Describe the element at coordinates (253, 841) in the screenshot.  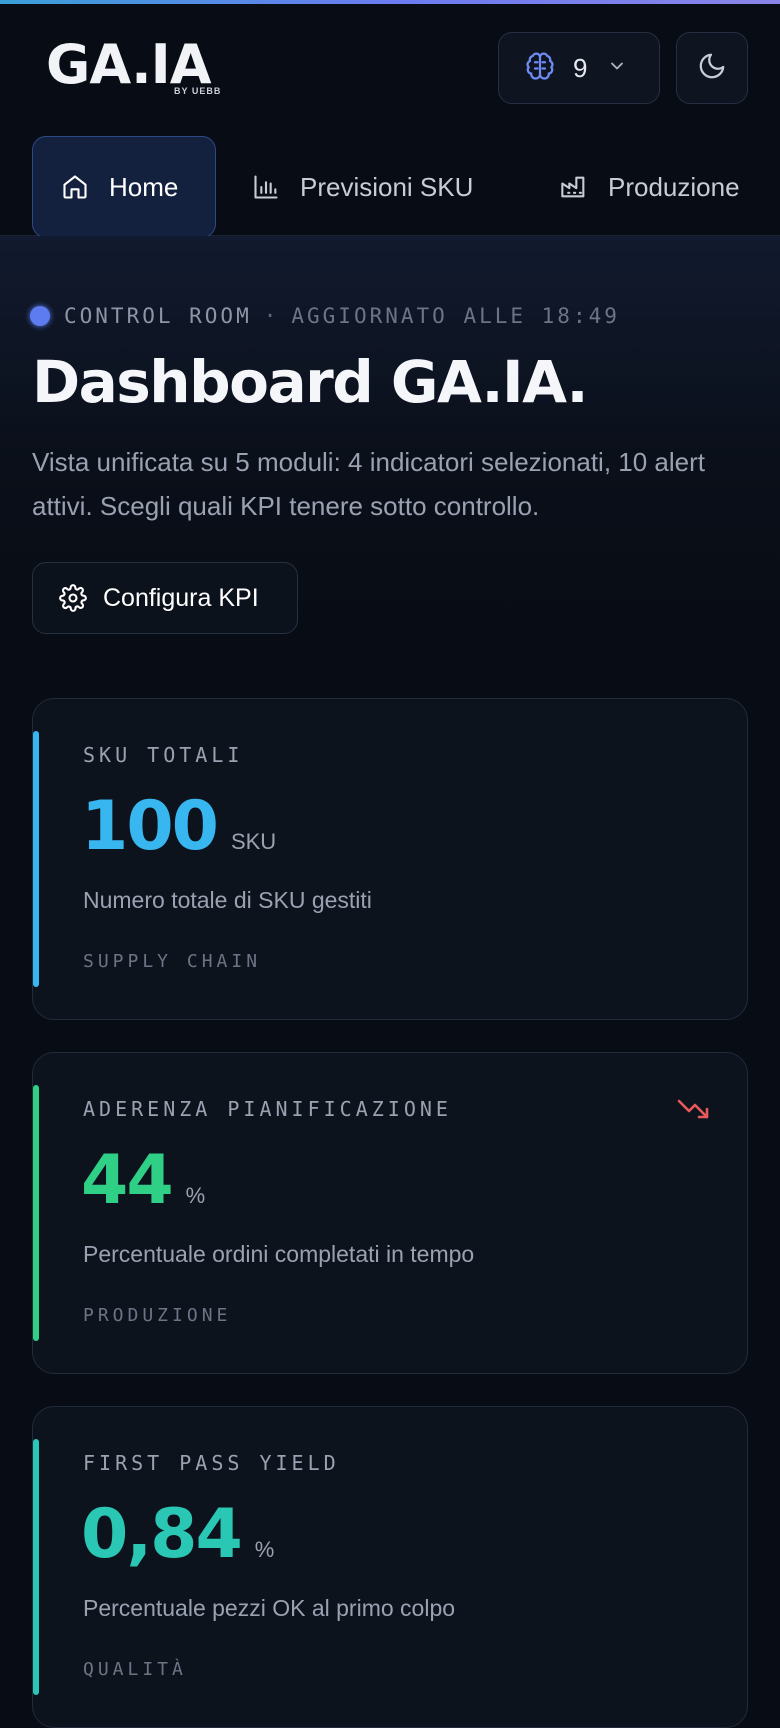
I see `kpi-unit: SKU` at that location.